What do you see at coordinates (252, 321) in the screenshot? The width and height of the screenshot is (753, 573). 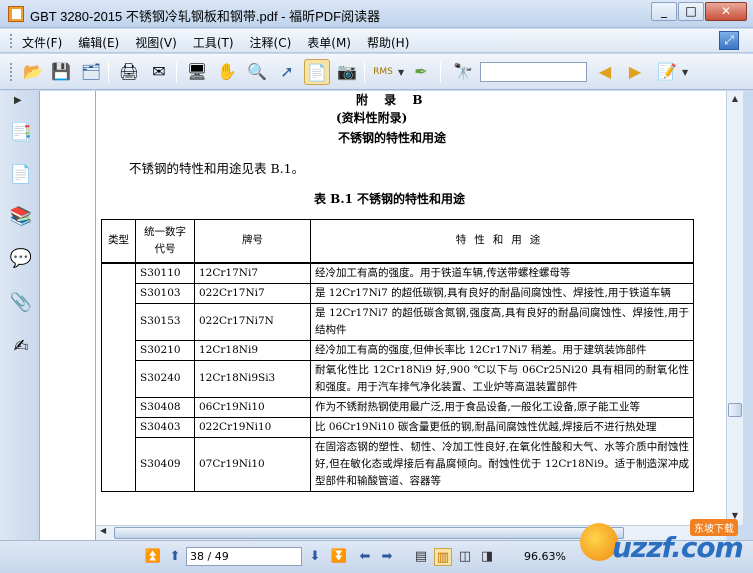 I see `grade-cell: 022Cr17Ni7N` at bounding box center [252, 321].